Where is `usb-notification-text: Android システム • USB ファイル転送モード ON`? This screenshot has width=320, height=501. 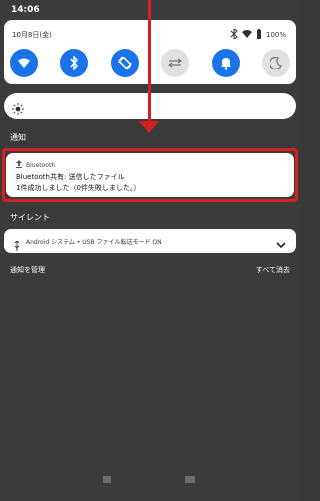
usb-notification-text: Android システム • USB ファイル転送モード ON is located at coordinates (94, 242).